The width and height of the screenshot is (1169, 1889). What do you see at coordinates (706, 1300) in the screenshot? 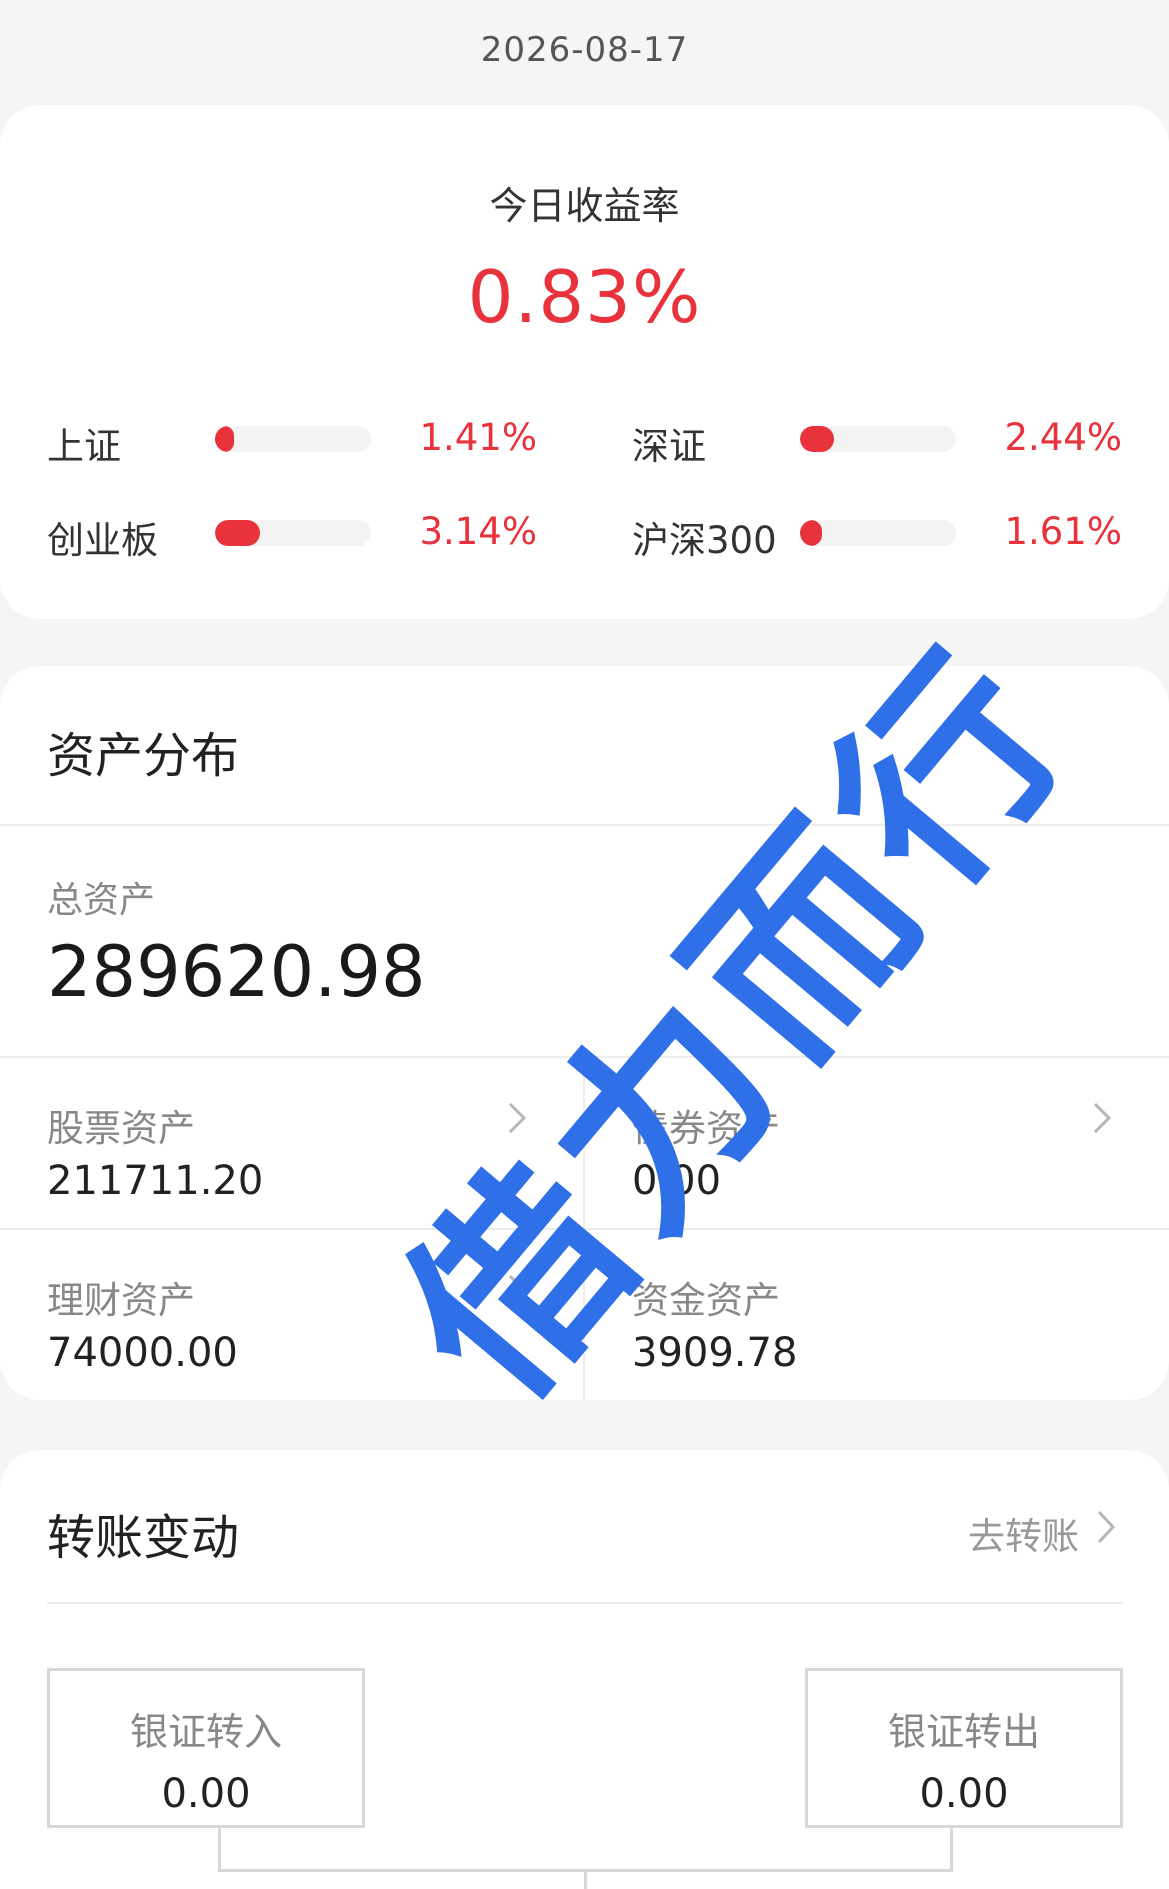
I see `cash-assets-label: 资金资产` at bounding box center [706, 1300].